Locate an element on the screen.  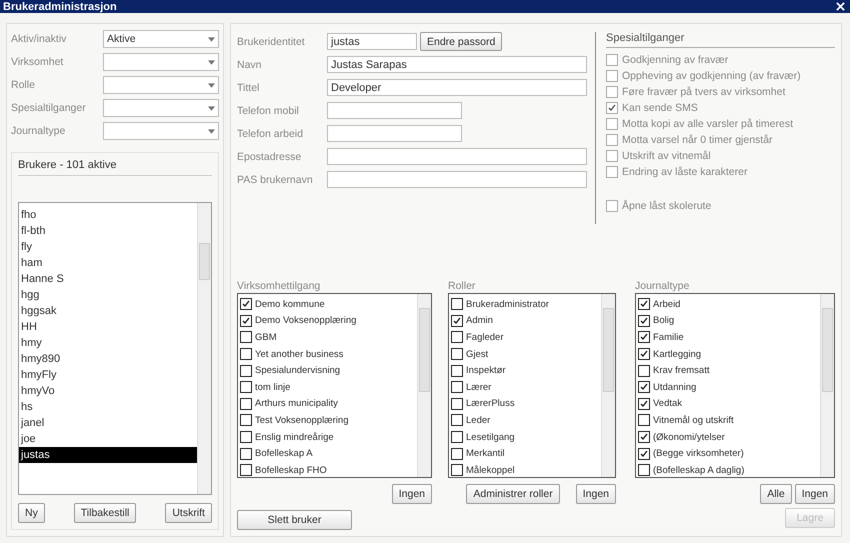
filter-label: Rolle is located at coordinates (23, 85).